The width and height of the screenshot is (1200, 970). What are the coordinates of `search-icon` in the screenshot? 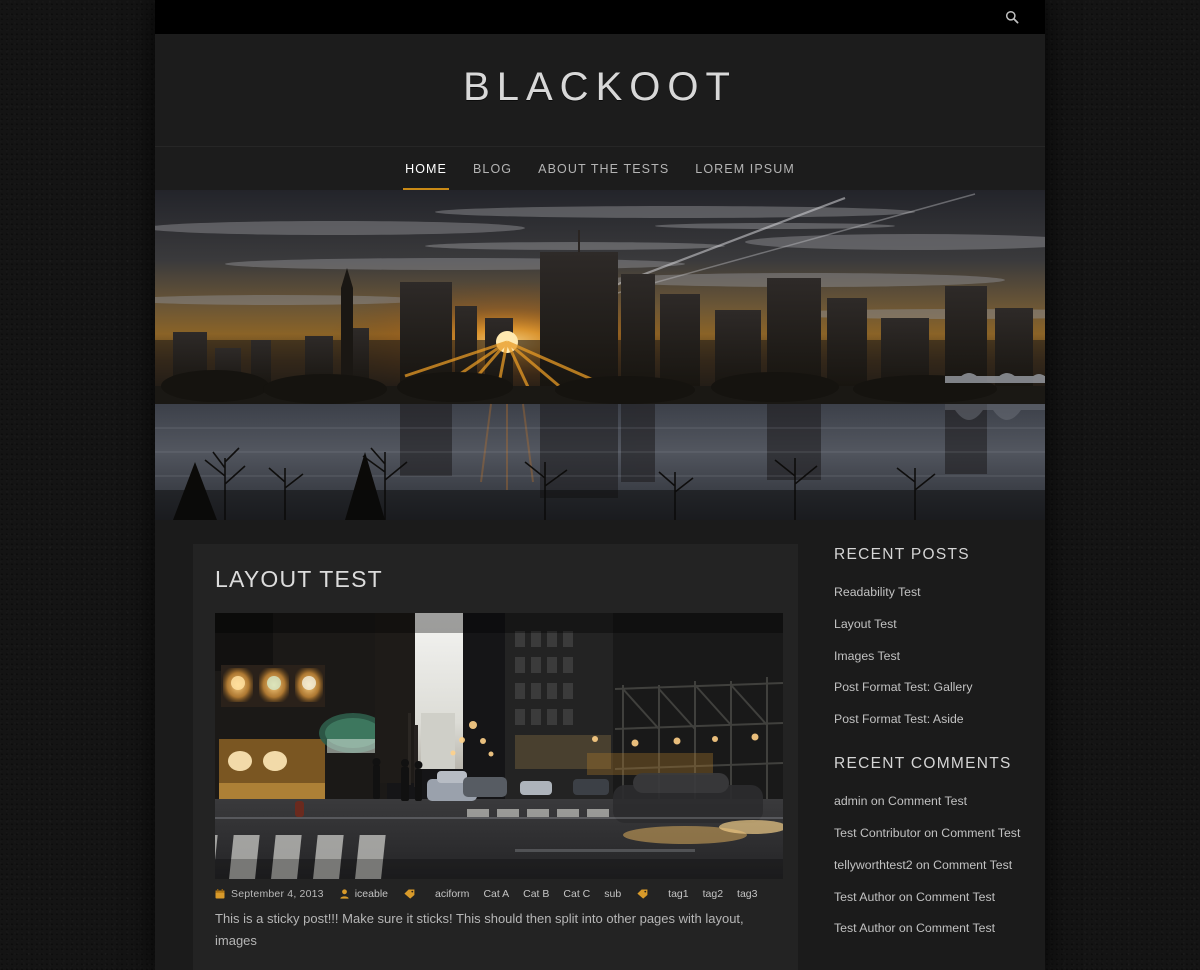 It's located at (1012, 17).